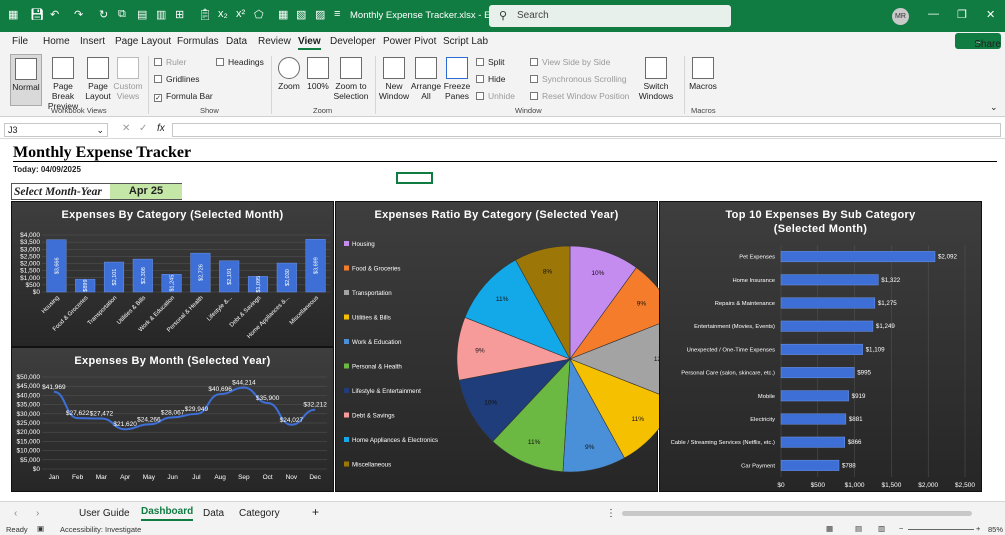  What do you see at coordinates (638, 419) in the screenshot?
I see `data-label: 11%` at bounding box center [638, 419].